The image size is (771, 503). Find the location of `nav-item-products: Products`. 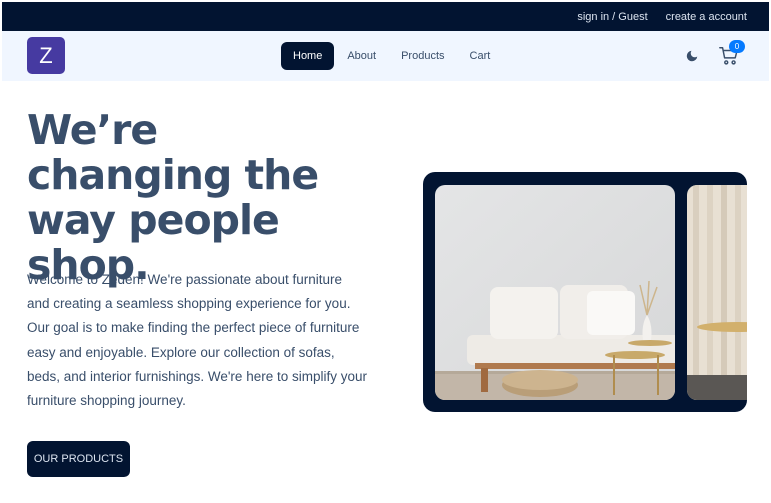

nav-item-products: Products is located at coordinates (422, 56).